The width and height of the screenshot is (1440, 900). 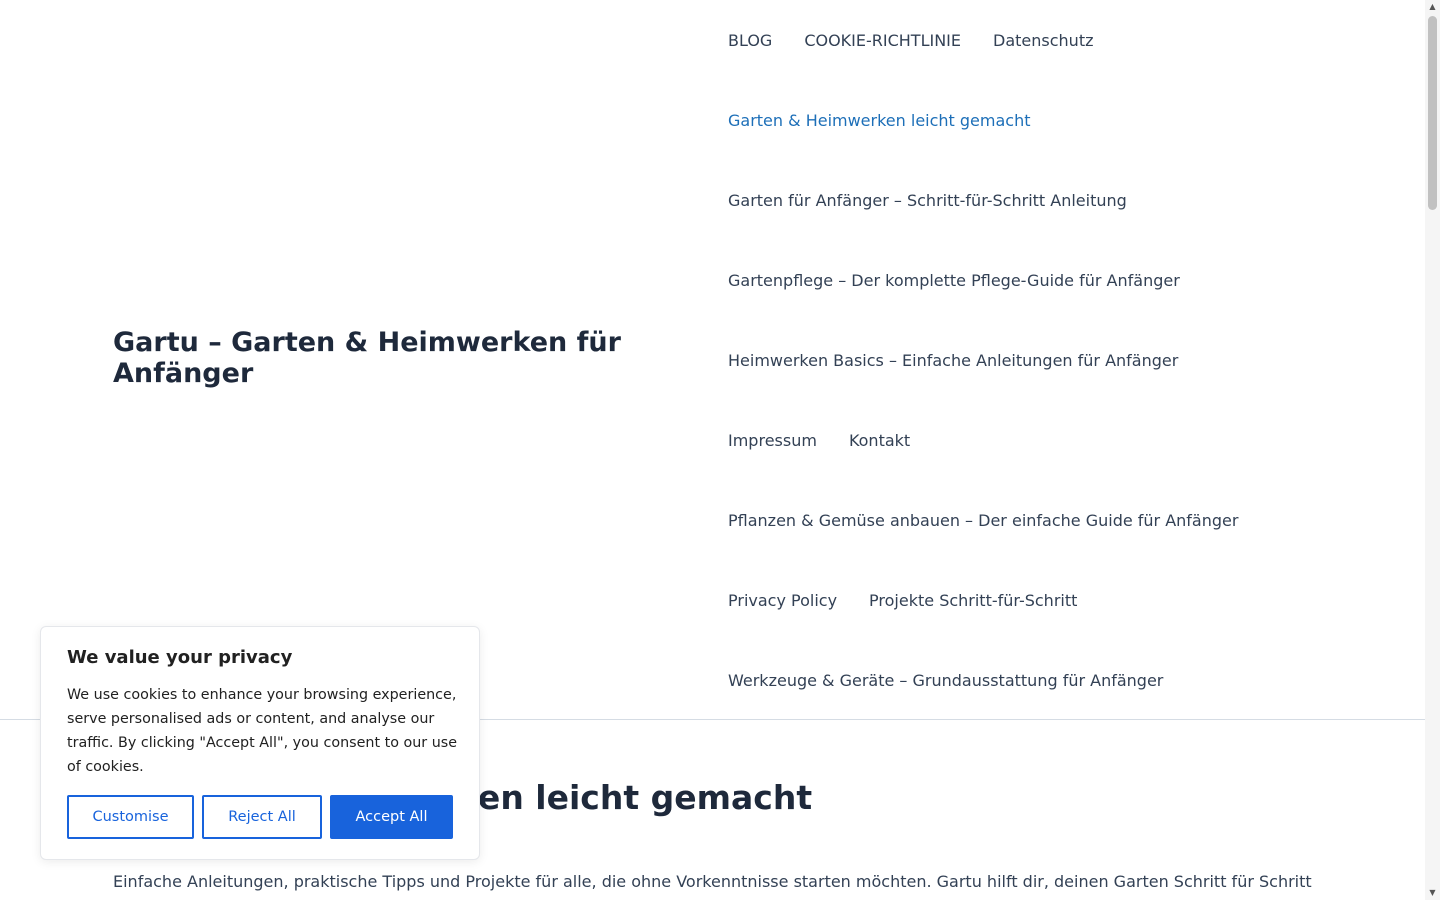 I want to click on nav-link: Kontakt, so click(x=879, y=440).